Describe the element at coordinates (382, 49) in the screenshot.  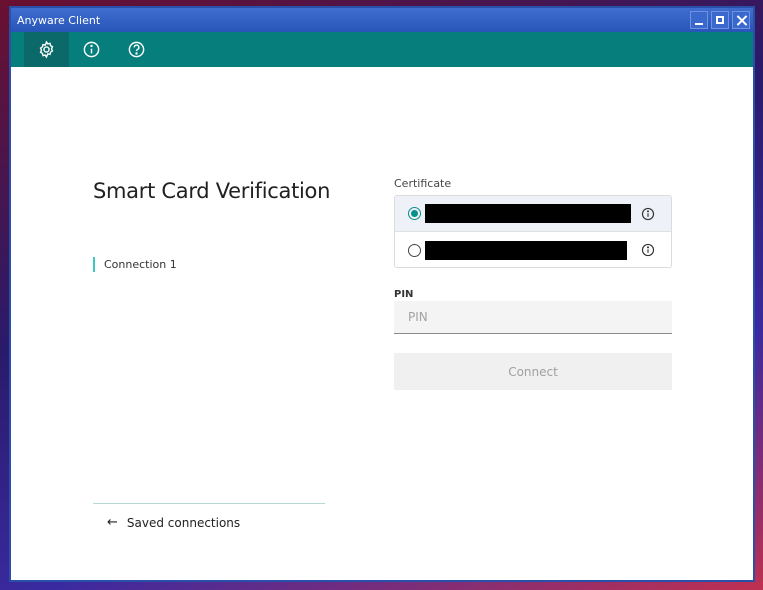
I see `toolbar` at that location.